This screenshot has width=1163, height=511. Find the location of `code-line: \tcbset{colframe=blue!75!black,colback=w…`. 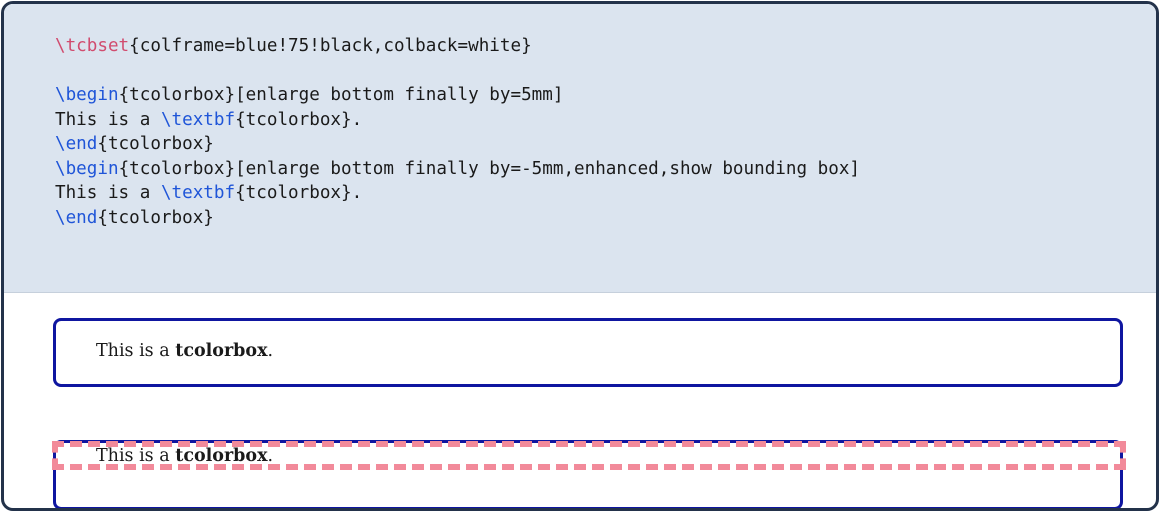

code-line: \tcbset{colframe=blue!75!black,colback=w… is located at coordinates (457, 46).